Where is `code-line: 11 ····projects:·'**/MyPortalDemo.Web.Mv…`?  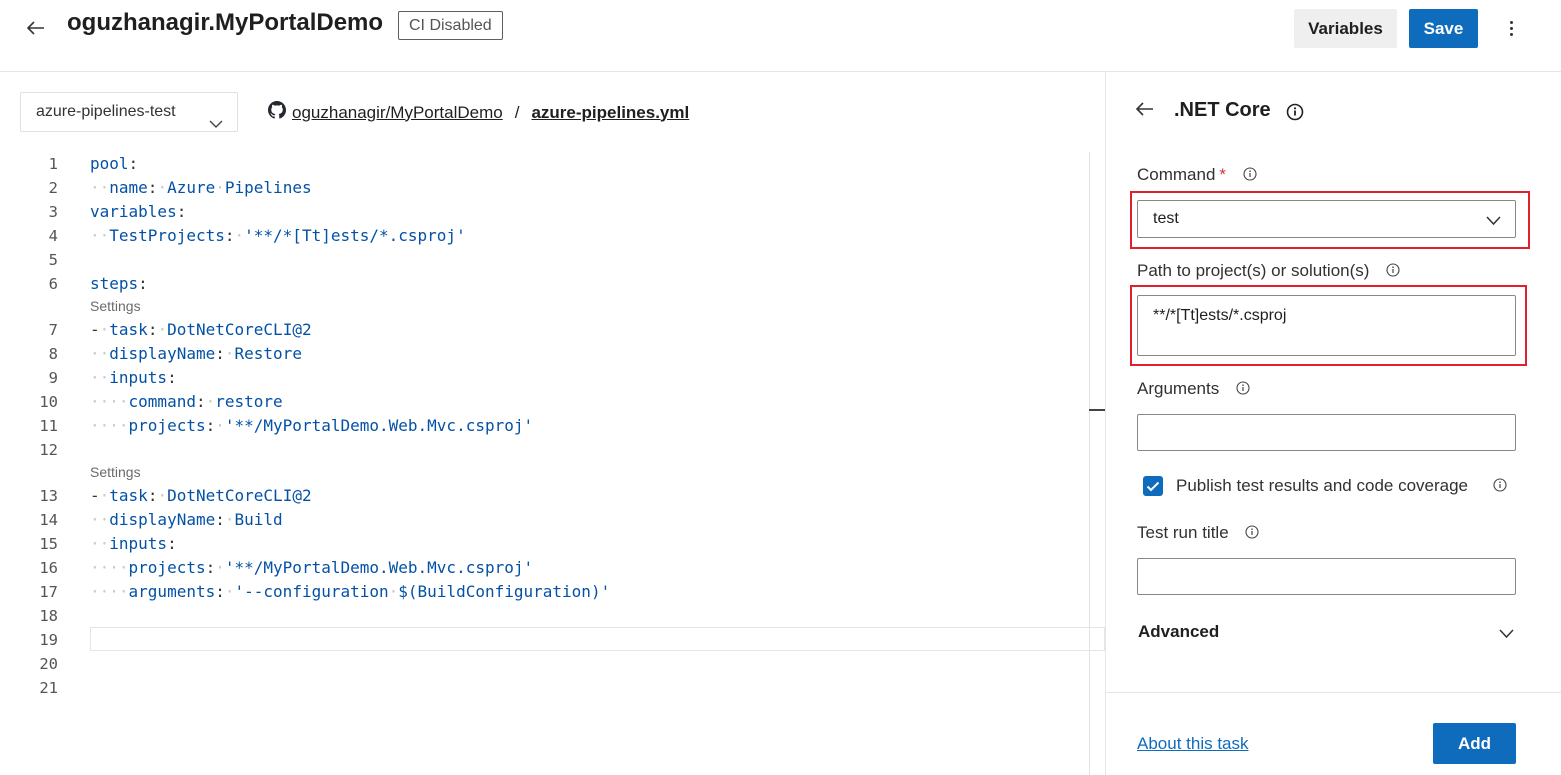 code-line: 11 ····projects:·'**/MyPortalDemo.Web.Mv… is located at coordinates (286, 425).